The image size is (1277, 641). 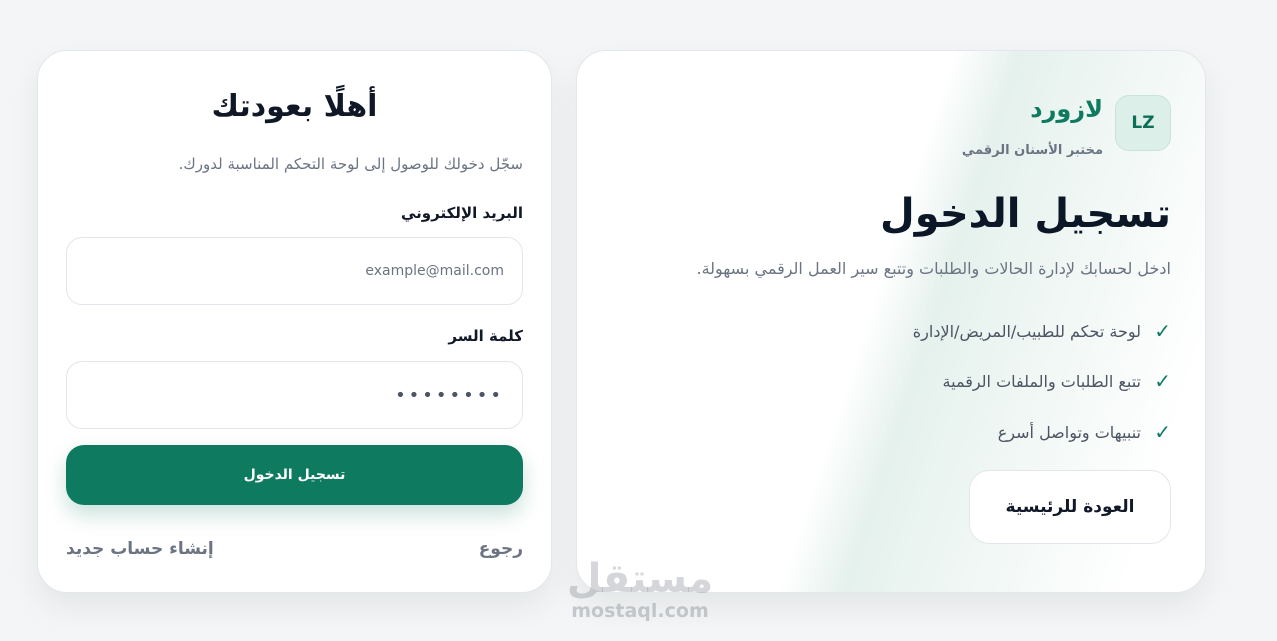 I want to click on home-button: العودة للرئيسية, so click(x=1070, y=507).